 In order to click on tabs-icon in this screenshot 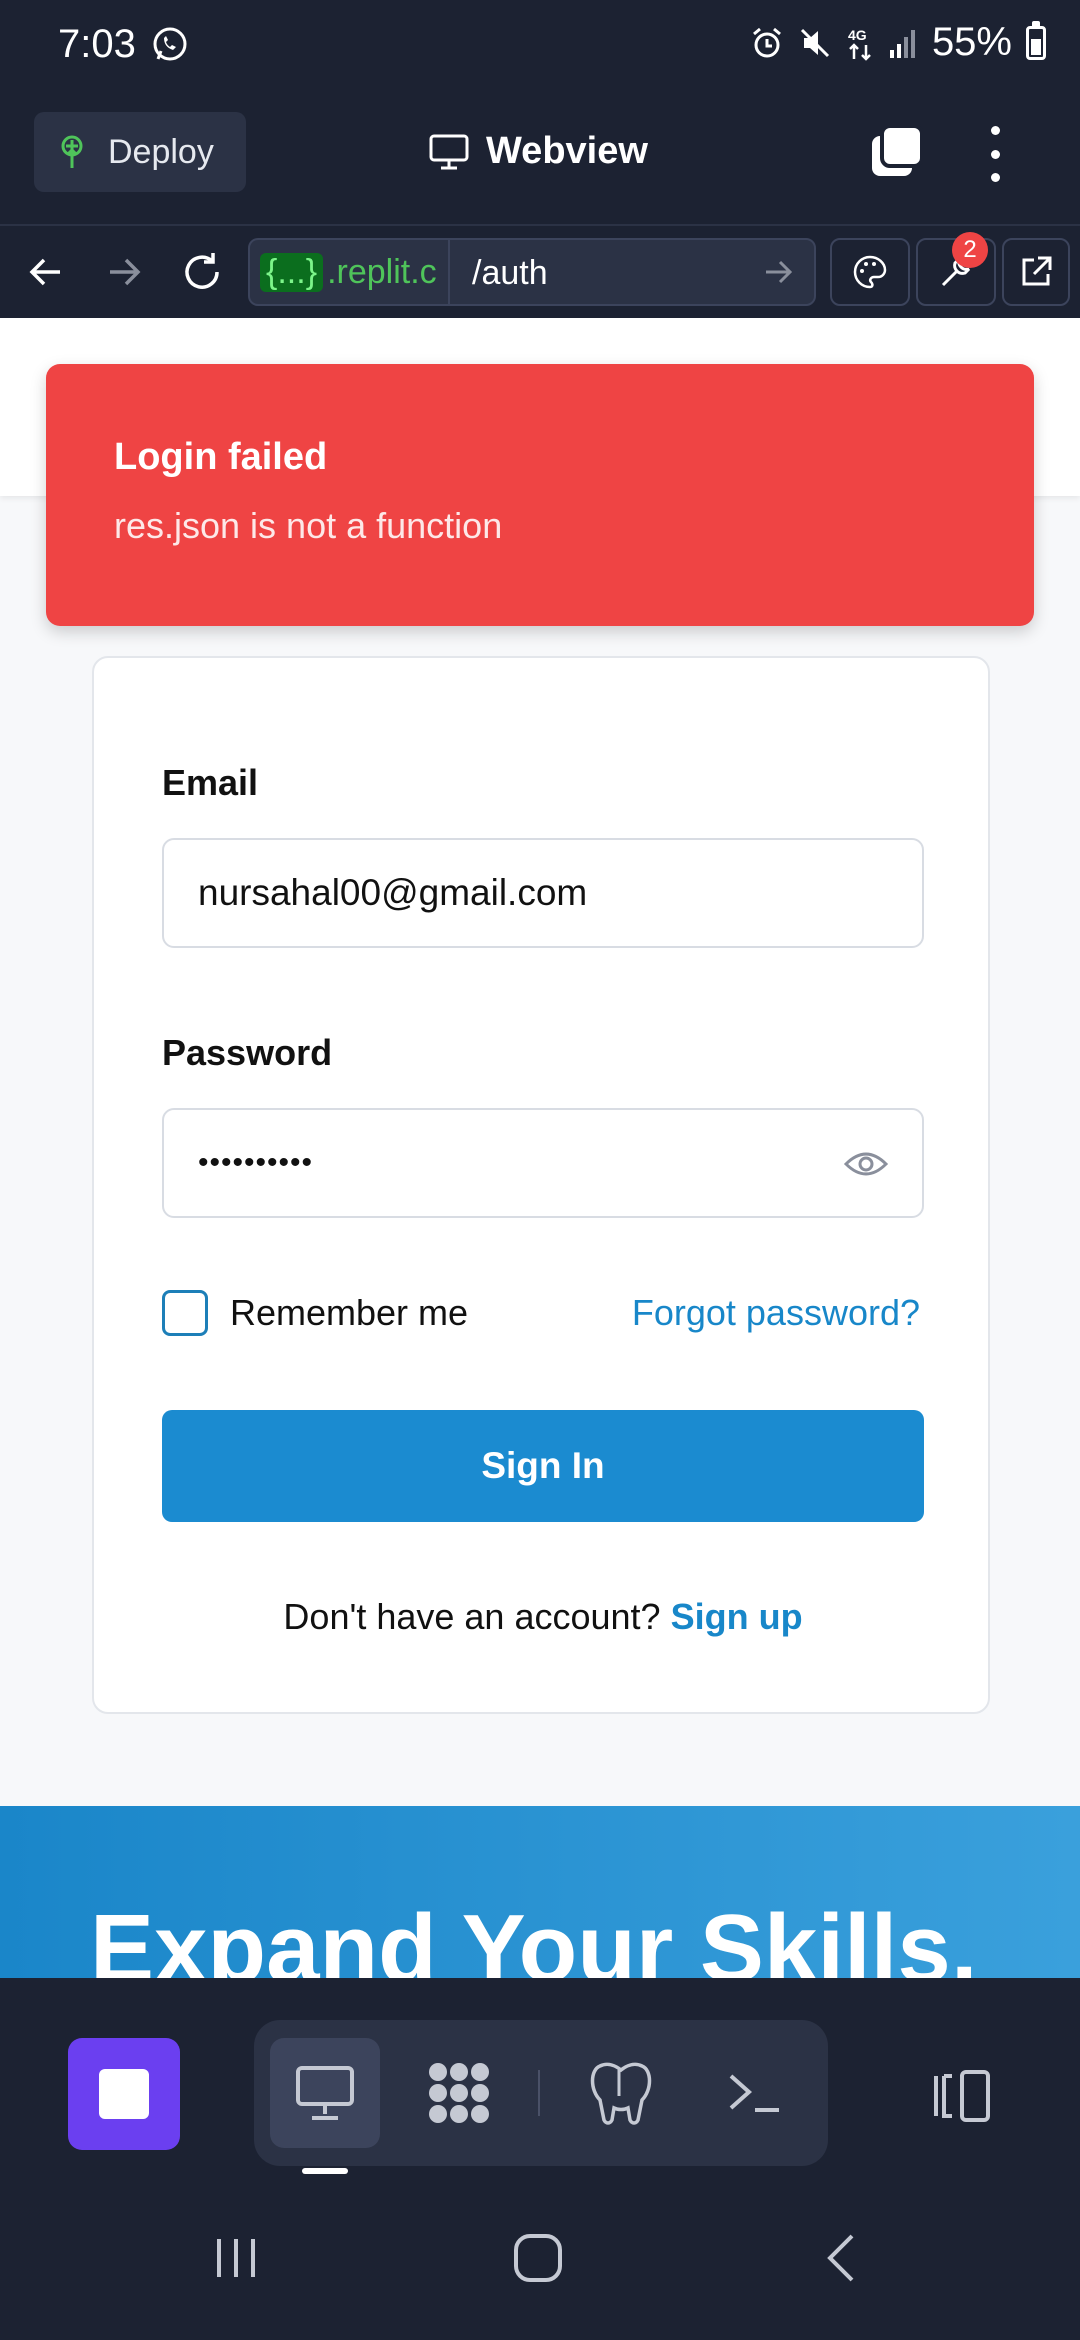, I will do `click(896, 152)`.